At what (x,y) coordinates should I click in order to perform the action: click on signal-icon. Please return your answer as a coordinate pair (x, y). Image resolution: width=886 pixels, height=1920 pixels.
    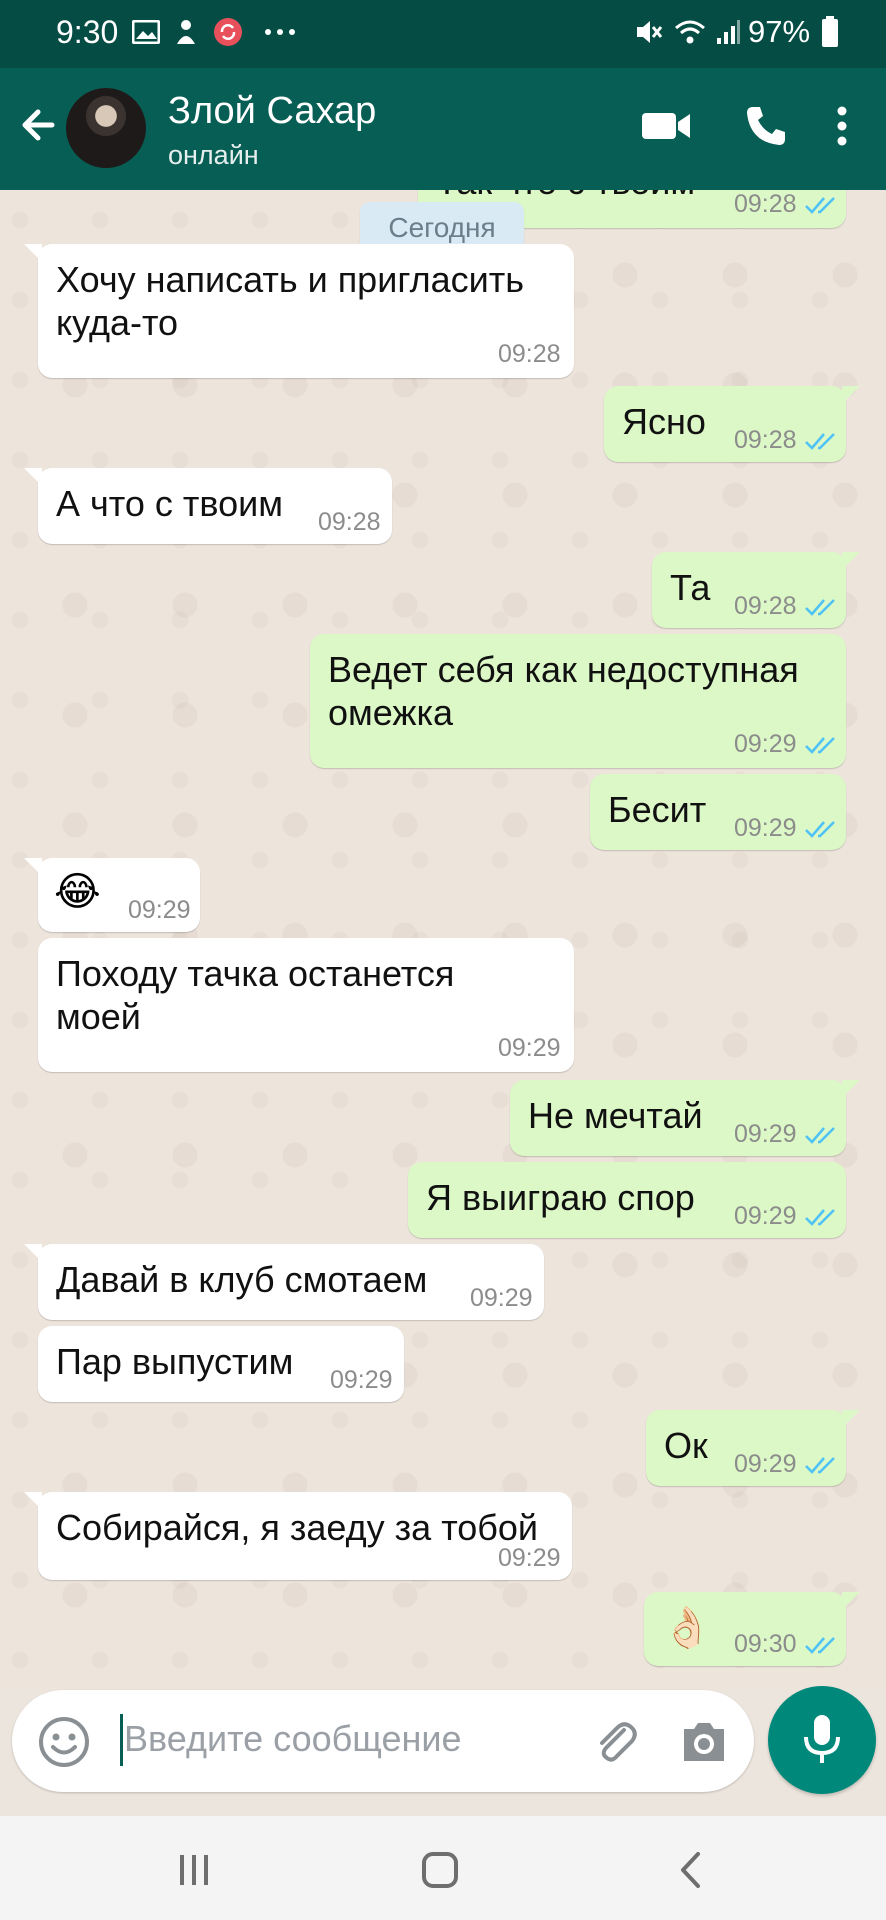
    Looking at the image, I should click on (728, 32).